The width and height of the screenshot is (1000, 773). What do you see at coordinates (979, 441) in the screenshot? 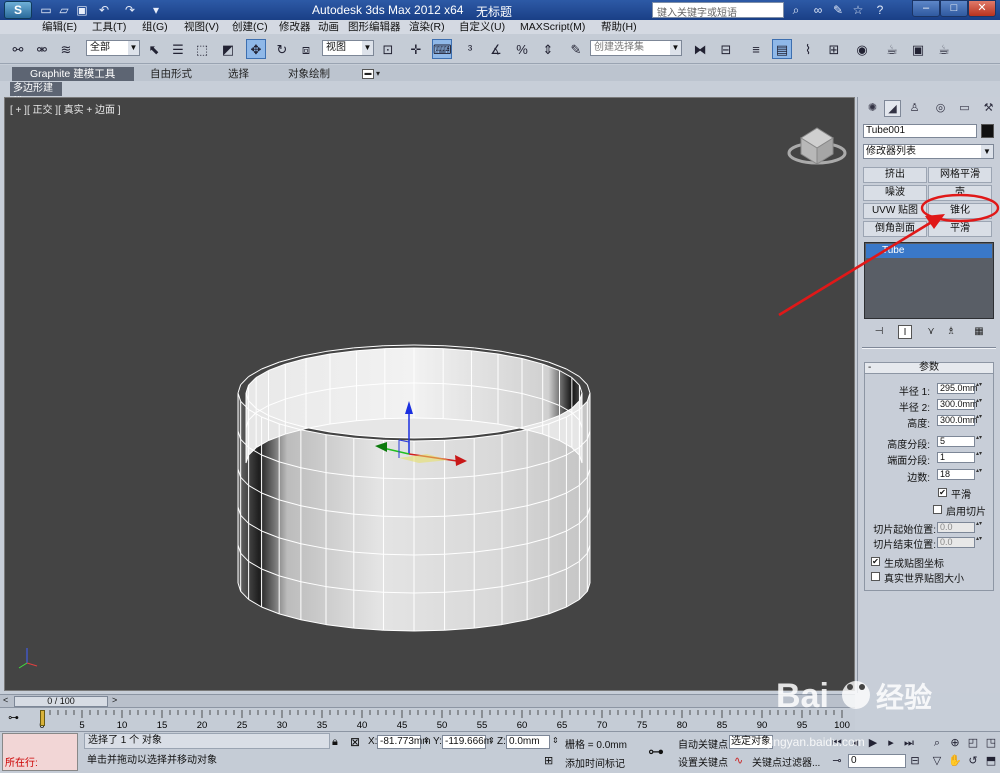
I see `height-segments-spinner: ▴▾` at bounding box center [979, 441].